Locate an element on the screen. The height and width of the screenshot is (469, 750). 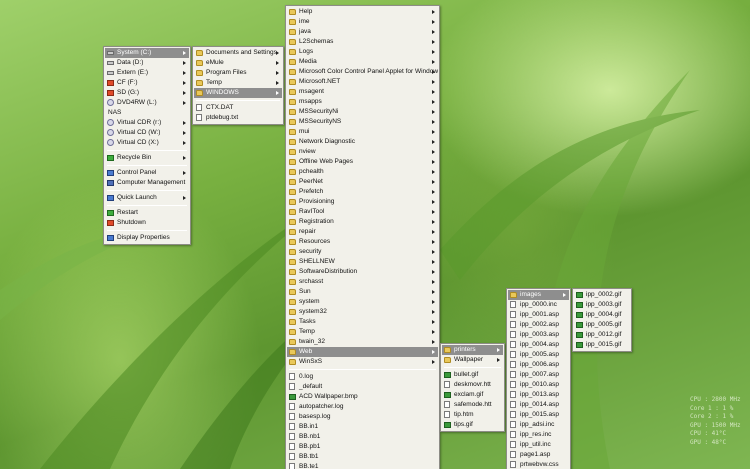
menu-item-default: _default is located at coordinates (362, 387).